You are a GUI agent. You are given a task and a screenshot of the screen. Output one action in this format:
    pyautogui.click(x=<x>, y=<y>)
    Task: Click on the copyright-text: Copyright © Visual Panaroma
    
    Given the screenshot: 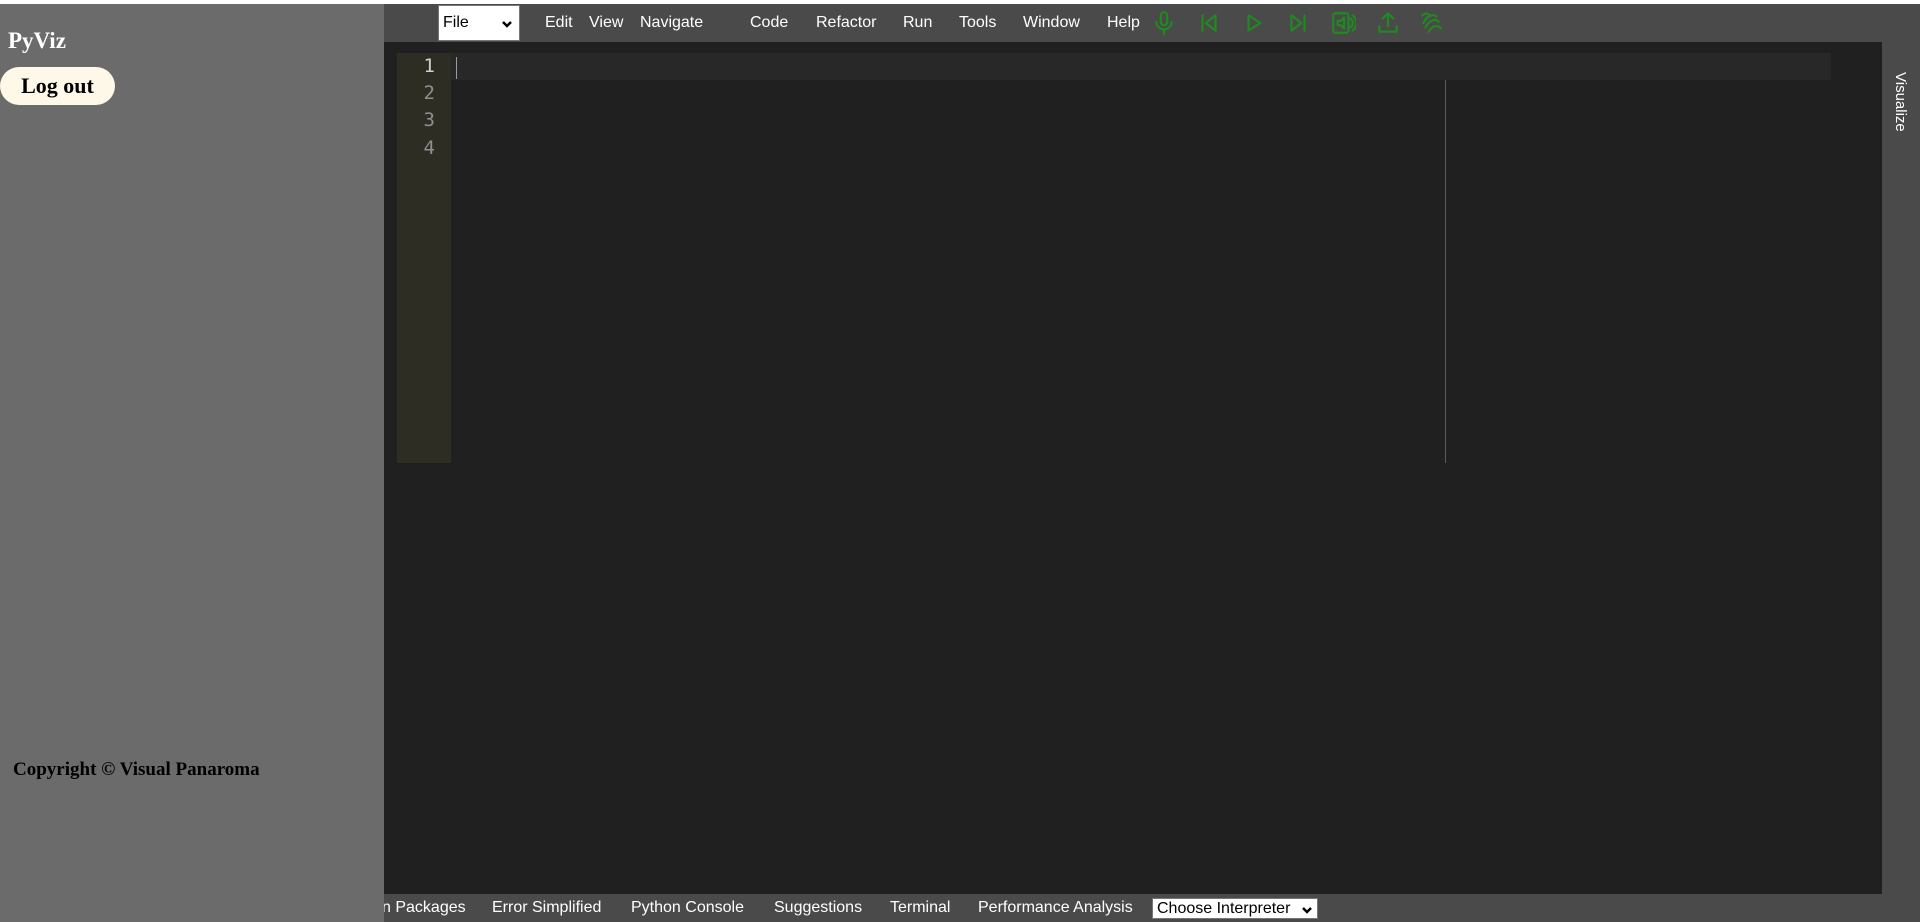 What is the action you would take?
    pyautogui.click(x=136, y=769)
    